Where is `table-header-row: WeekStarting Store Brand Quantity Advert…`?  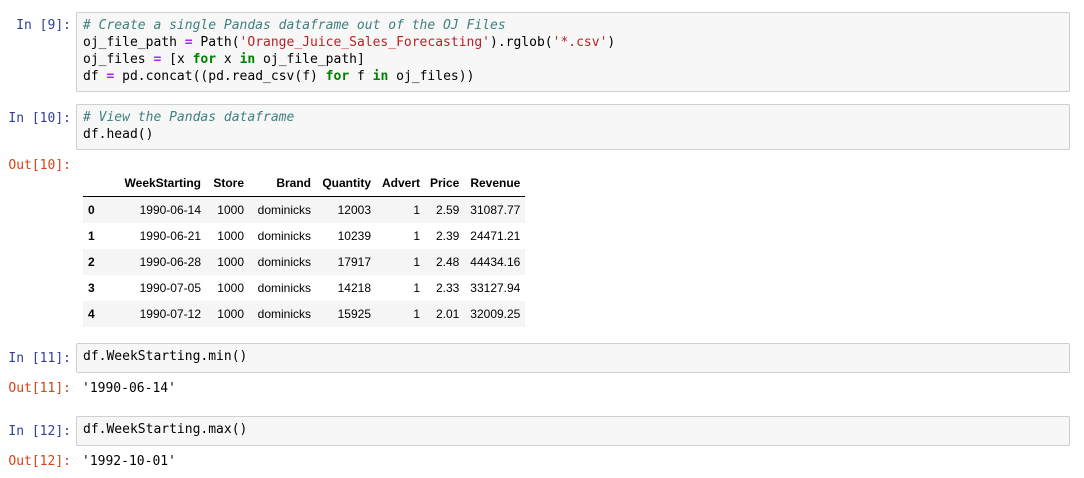
table-header-row: WeekStarting Store Brand Quantity Advert… is located at coordinates (304, 183).